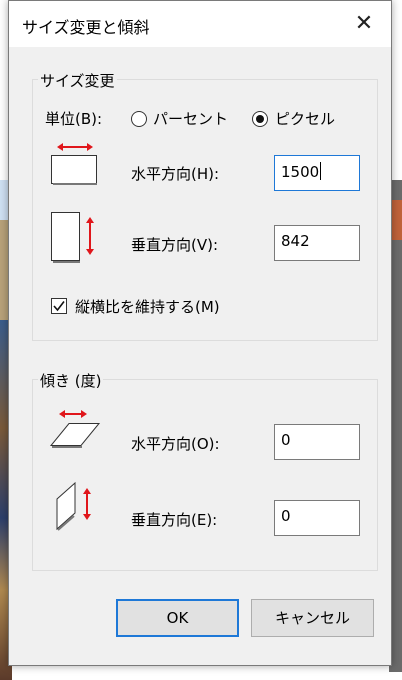  I want to click on skew-vertical-input: 0, so click(317, 518).